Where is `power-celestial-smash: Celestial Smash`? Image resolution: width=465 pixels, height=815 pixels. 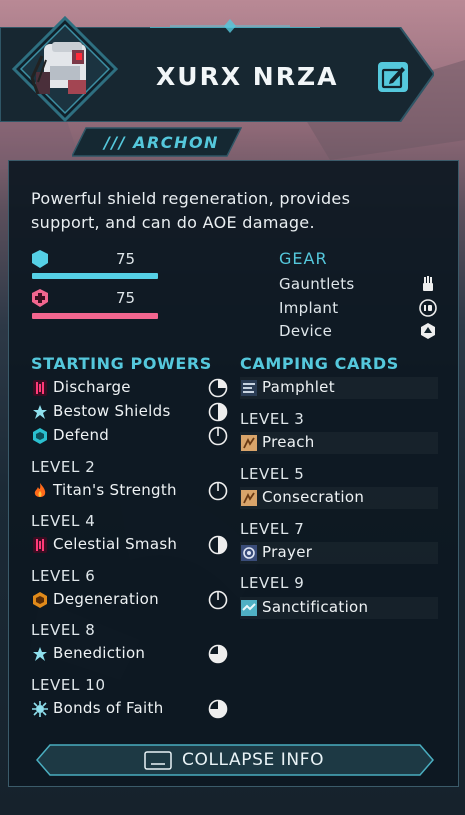
power-celestial-smash: Celestial Smash is located at coordinates (131, 545).